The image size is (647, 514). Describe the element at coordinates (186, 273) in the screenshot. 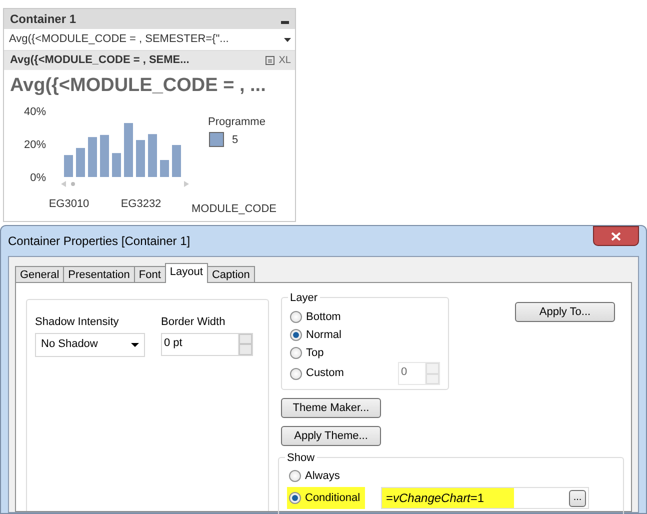

I see `tab: Layout` at that location.